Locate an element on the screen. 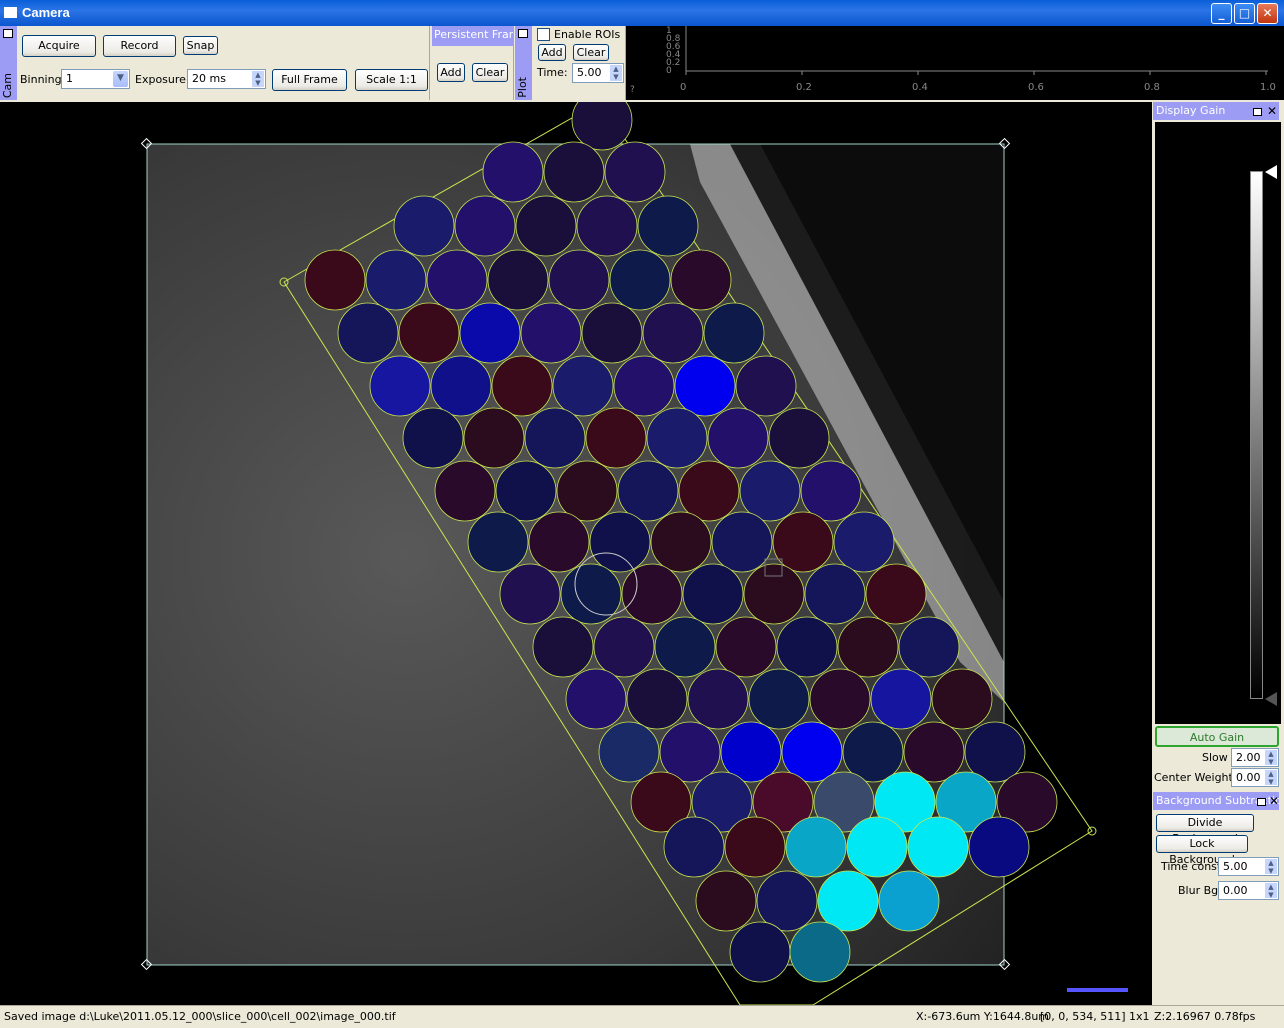 This screenshot has height=1028, width=1284. full-frame-button: Full Frame is located at coordinates (309, 80).